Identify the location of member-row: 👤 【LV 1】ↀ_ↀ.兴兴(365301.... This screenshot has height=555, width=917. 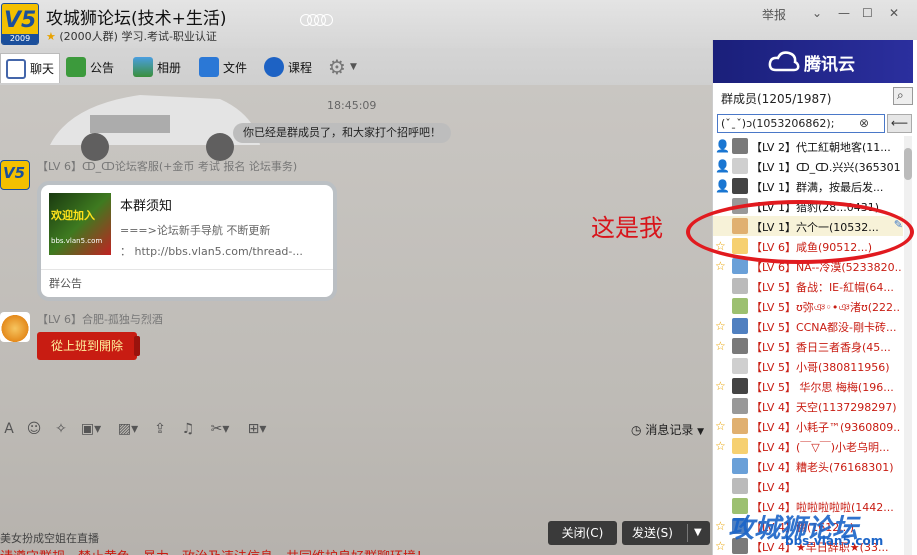
(808, 166).